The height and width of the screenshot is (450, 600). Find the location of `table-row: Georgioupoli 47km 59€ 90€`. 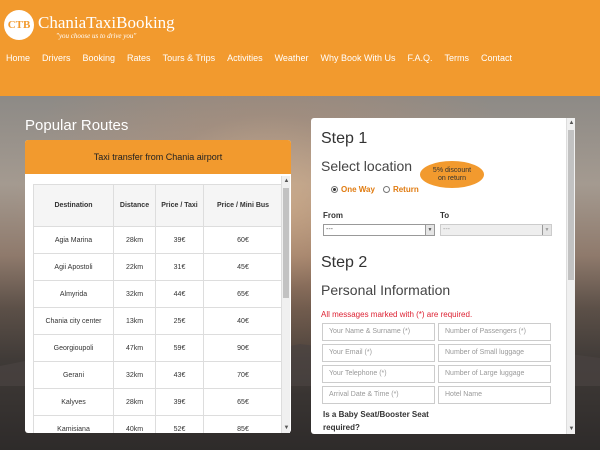

table-row: Georgioupoli 47km 59€ 90€ is located at coordinates (158, 348).